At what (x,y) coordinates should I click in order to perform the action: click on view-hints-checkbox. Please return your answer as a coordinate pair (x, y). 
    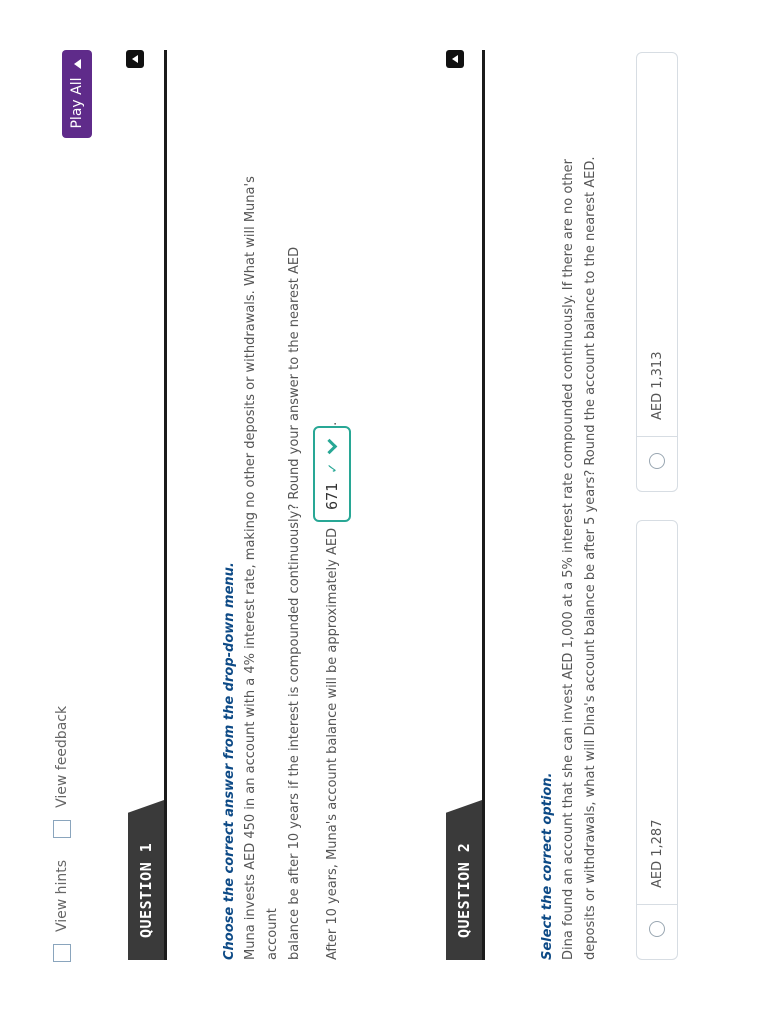
    Looking at the image, I should click on (62, 953).